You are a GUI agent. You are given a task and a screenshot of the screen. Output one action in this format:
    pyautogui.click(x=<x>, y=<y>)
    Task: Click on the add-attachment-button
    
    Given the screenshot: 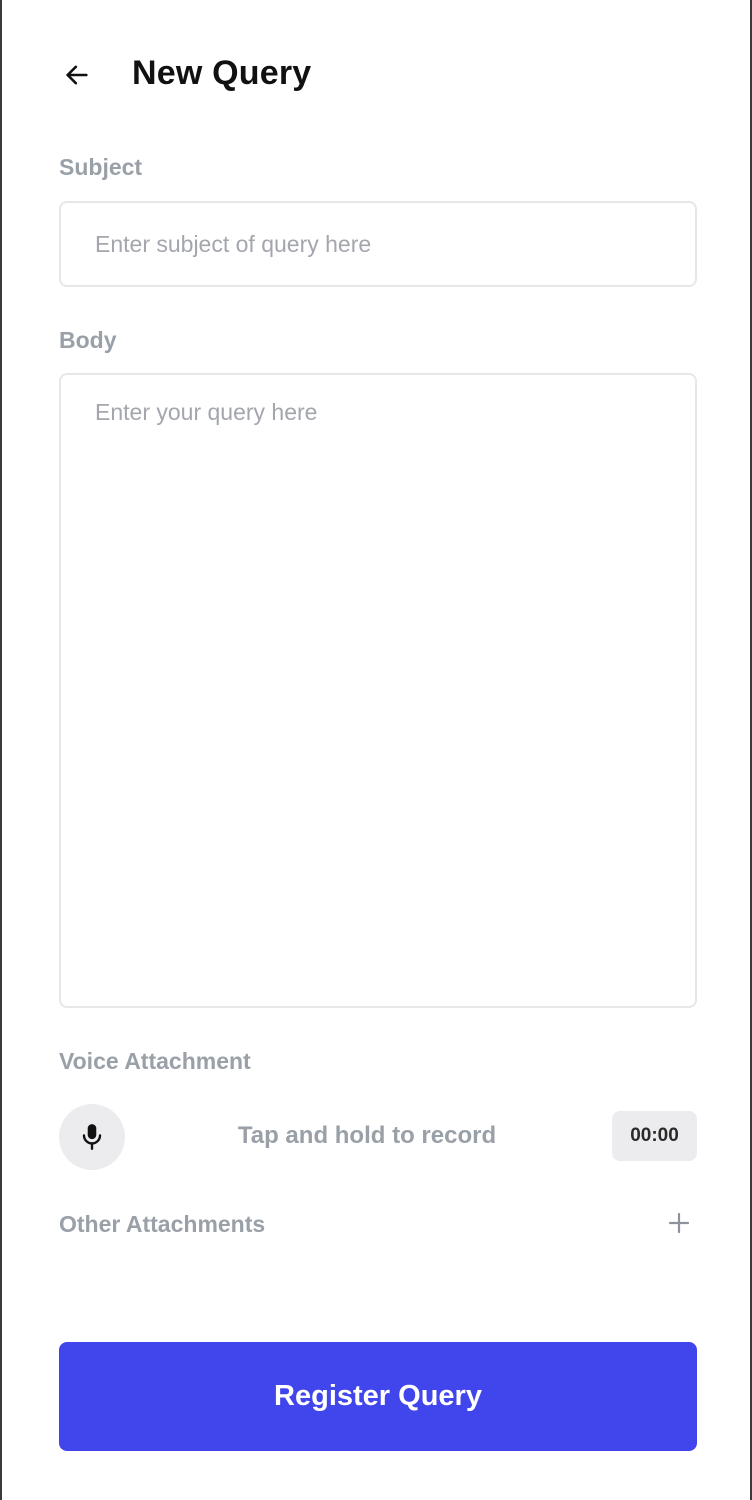 What is the action you would take?
    pyautogui.click(x=679, y=1223)
    